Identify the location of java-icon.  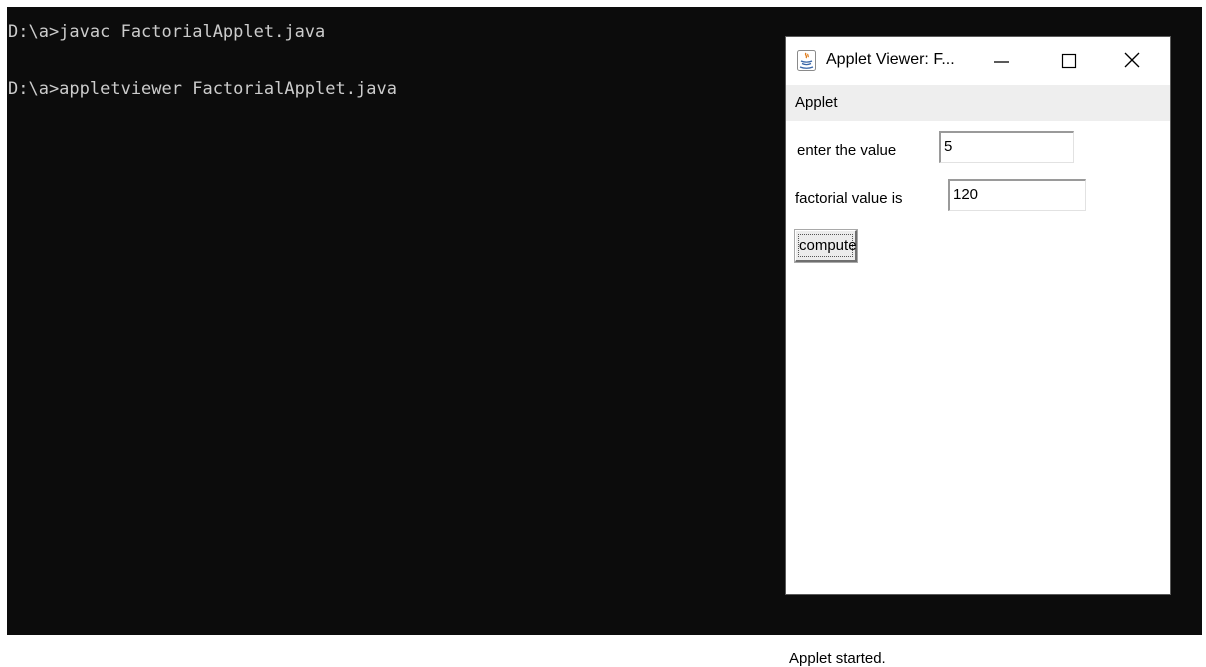
(806, 60).